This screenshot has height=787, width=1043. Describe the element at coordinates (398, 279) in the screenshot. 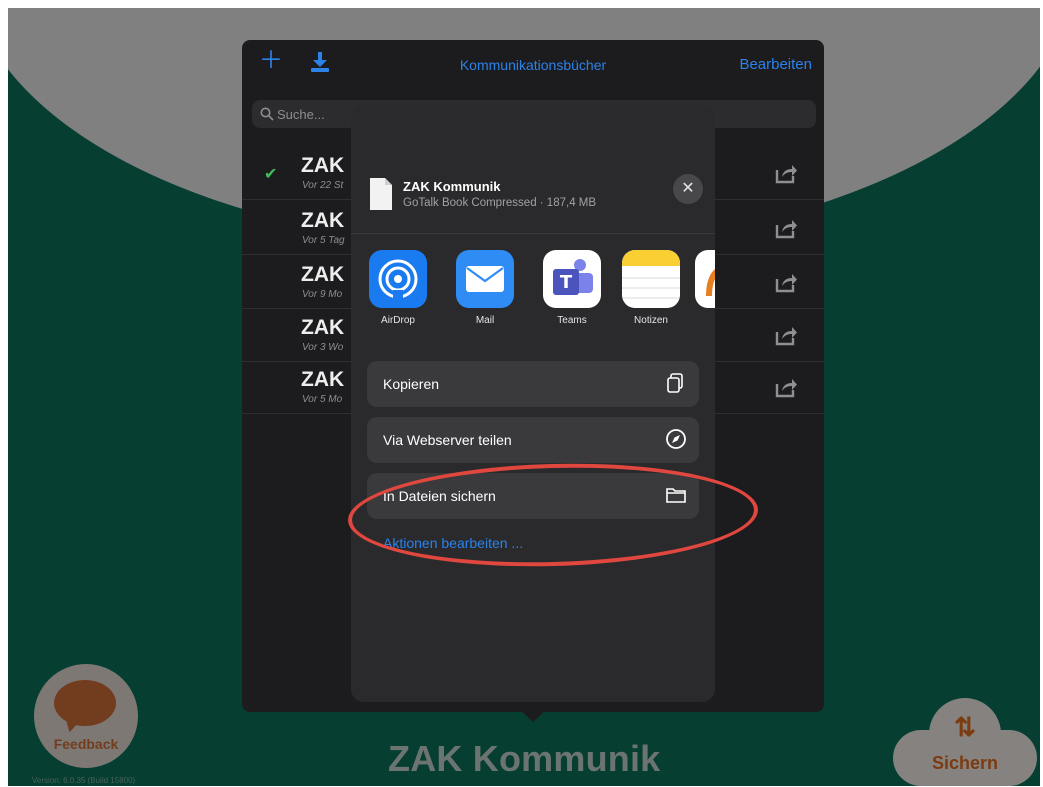

I see `airdrop-icon` at that location.